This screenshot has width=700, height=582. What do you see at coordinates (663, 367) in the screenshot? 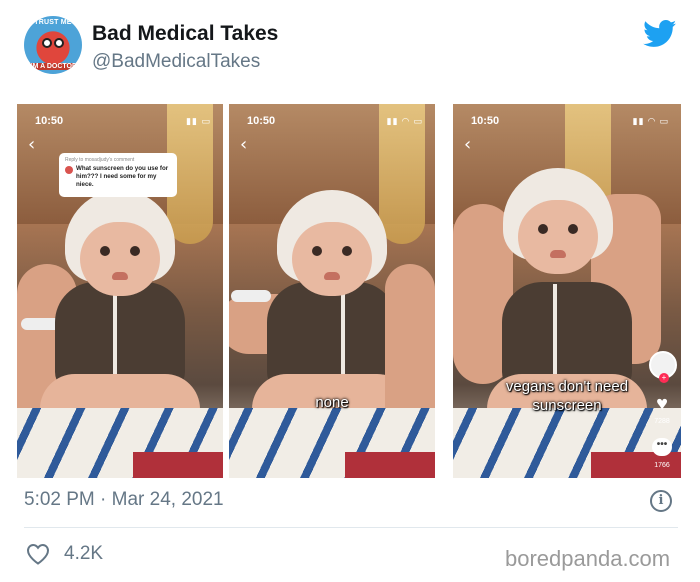
I see `creator-avatar: +` at bounding box center [663, 367].